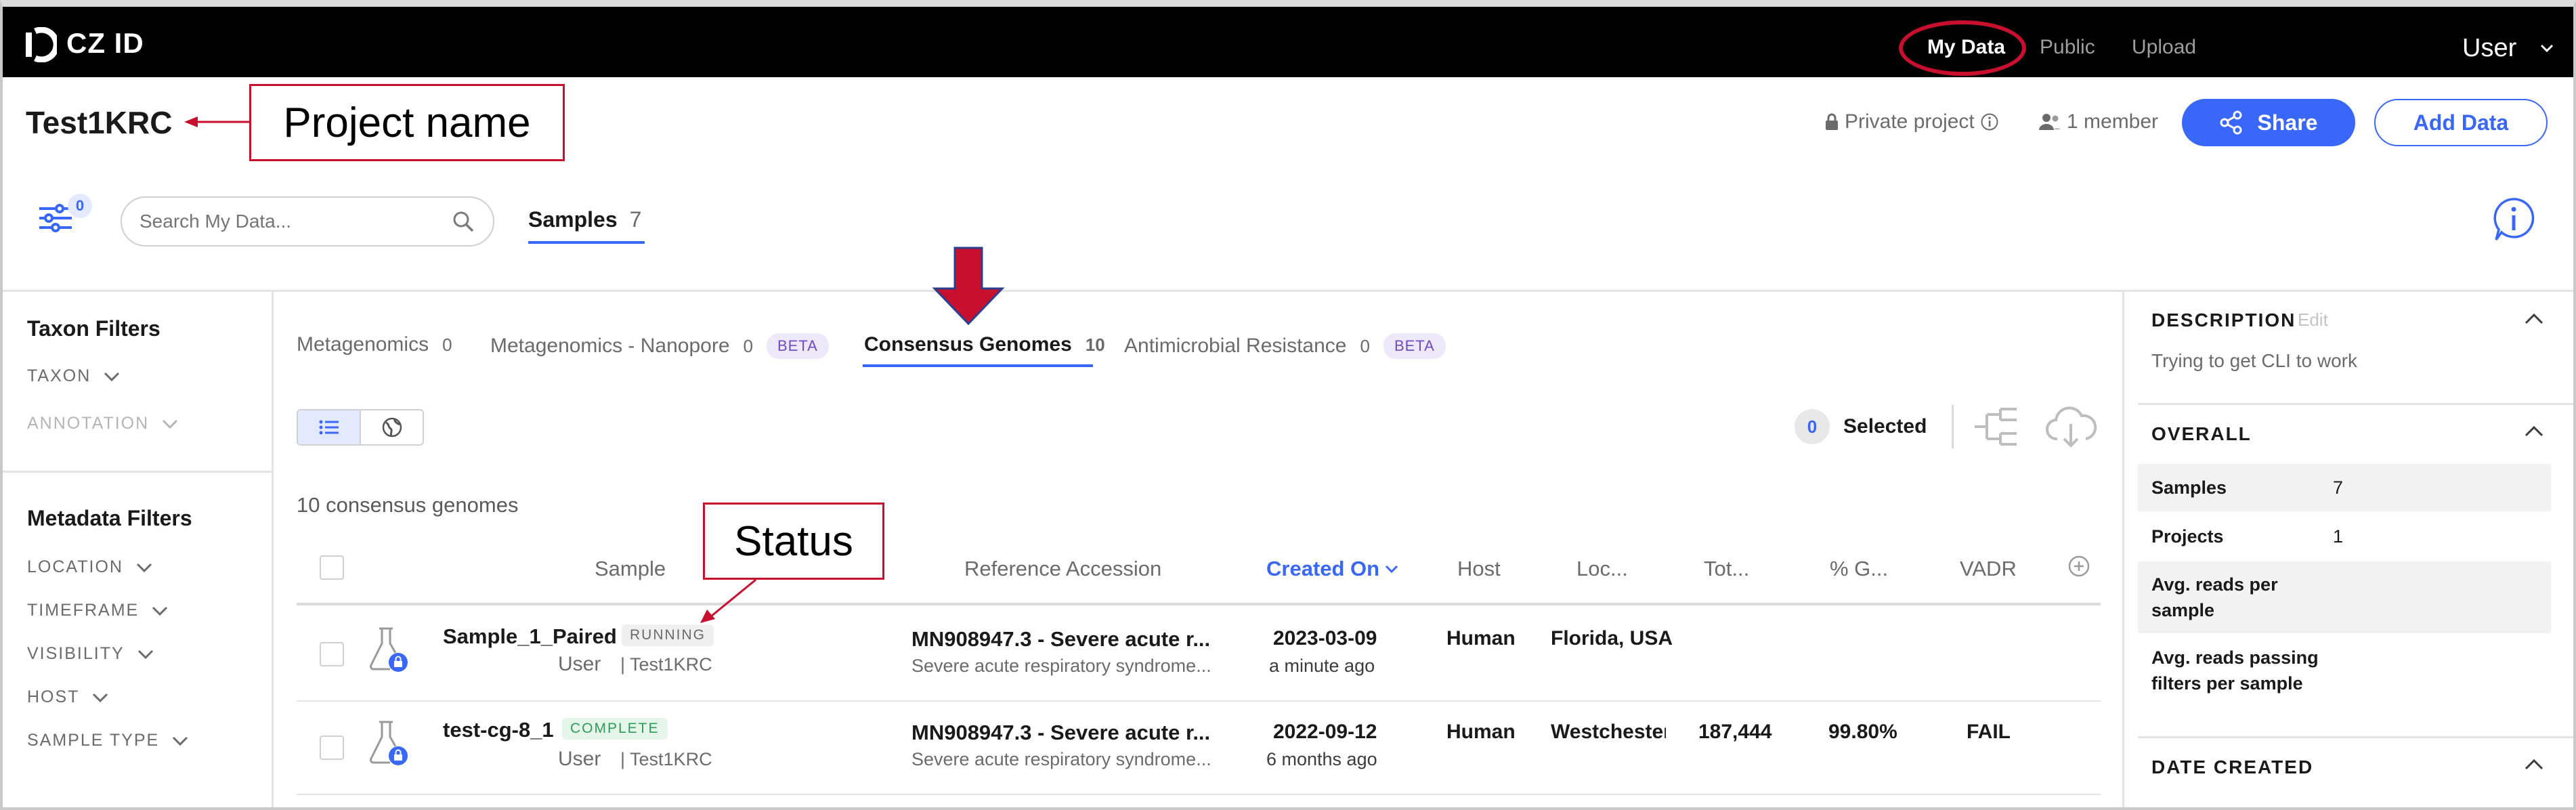 The height and width of the screenshot is (810, 2576). I want to click on view-toggle, so click(360, 427).